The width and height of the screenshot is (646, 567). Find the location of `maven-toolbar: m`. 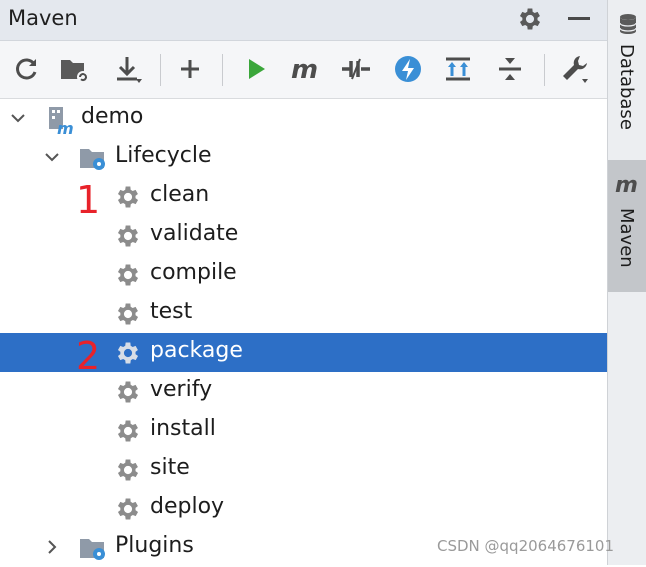

maven-toolbar: m is located at coordinates (303, 70).